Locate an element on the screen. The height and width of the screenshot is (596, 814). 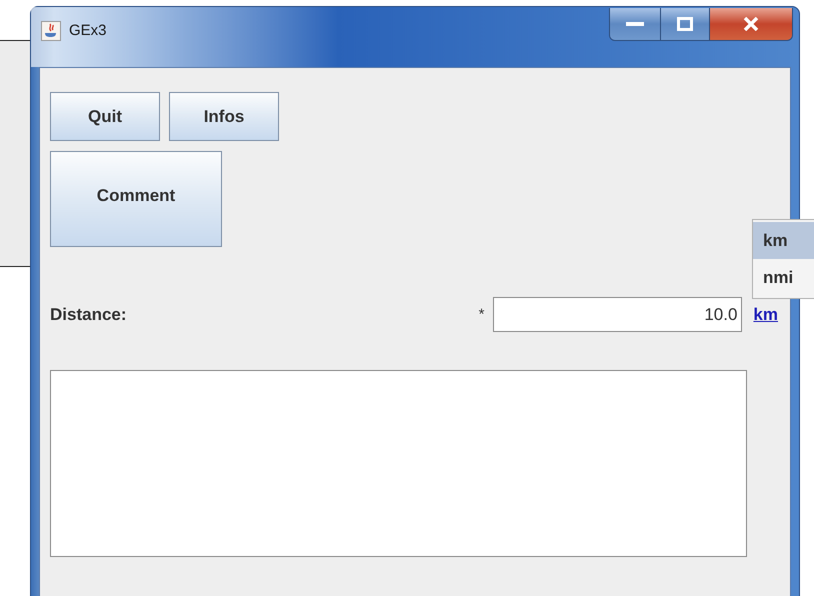
minimize-icon is located at coordinates (635, 24).